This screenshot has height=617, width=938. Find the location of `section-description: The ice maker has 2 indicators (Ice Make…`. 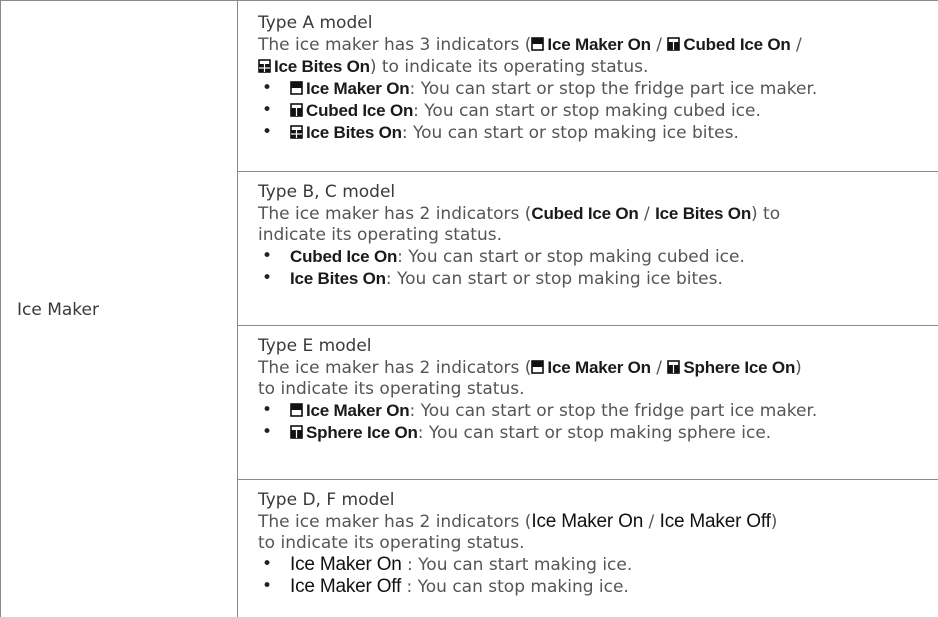

section-description: The ice maker has 2 indicators (Ice Make… is located at coordinates (594, 532).